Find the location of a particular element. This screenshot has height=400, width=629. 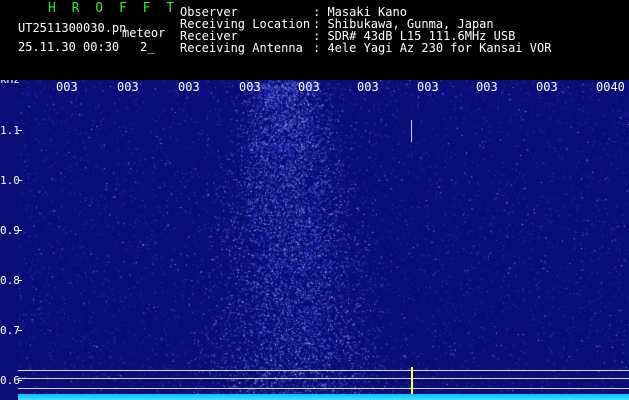

index-label: 2_ is located at coordinates (147, 47).